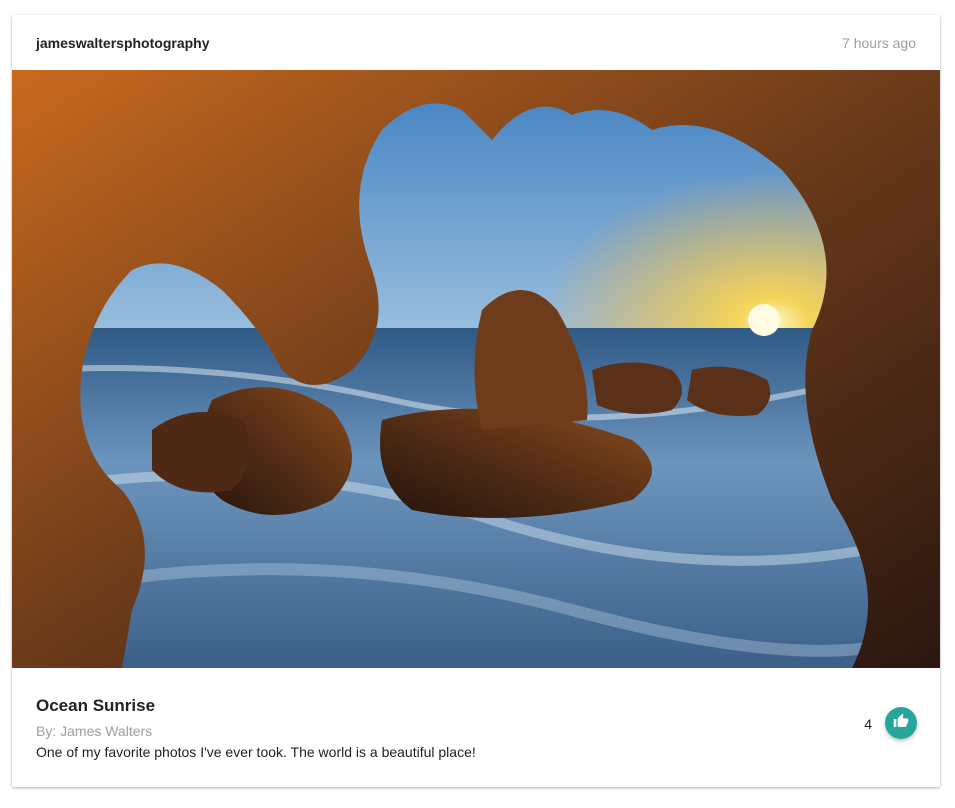 The height and width of the screenshot is (808, 955). Describe the element at coordinates (96, 705) in the screenshot. I see `post-title: Ocean Sunrise` at that location.